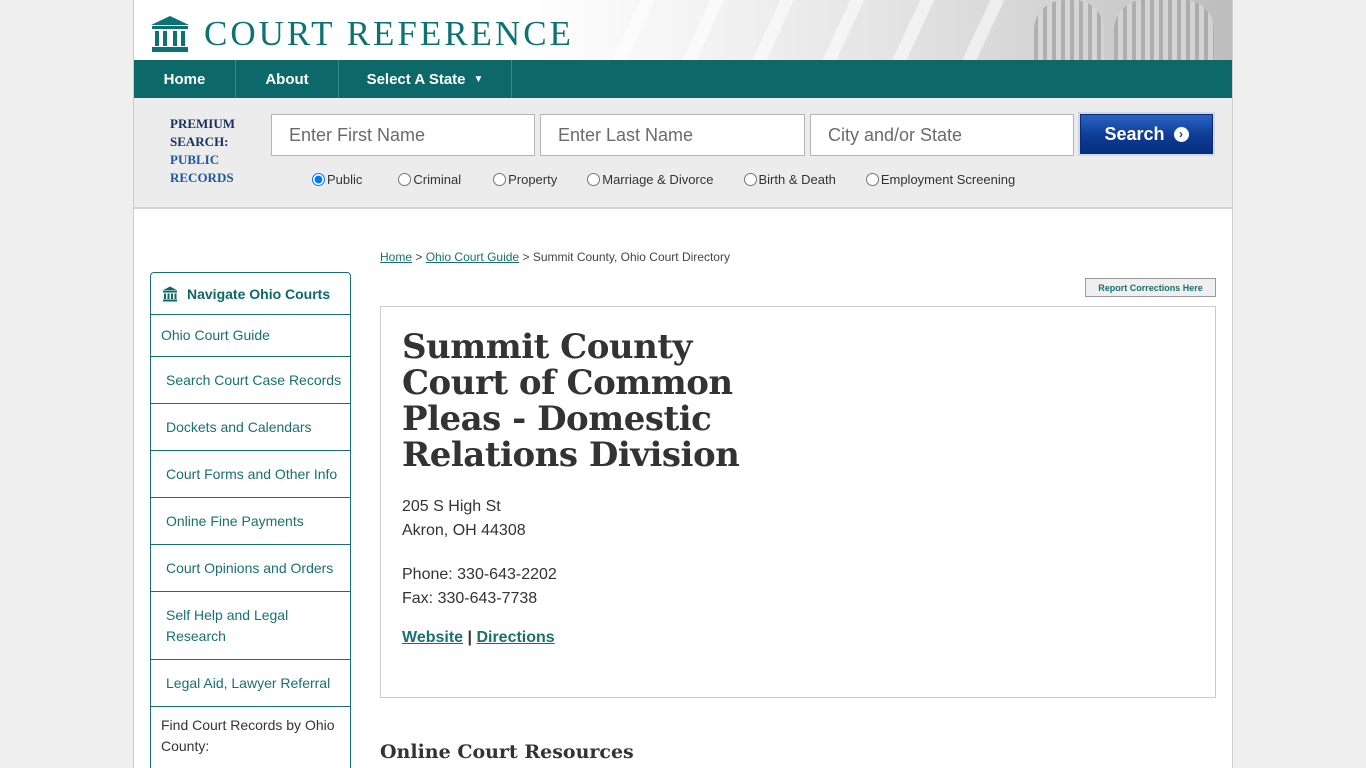  What do you see at coordinates (250, 568) in the screenshot?
I see `sidebar-item-court-opinions: Court Opinions and Orders` at bounding box center [250, 568].